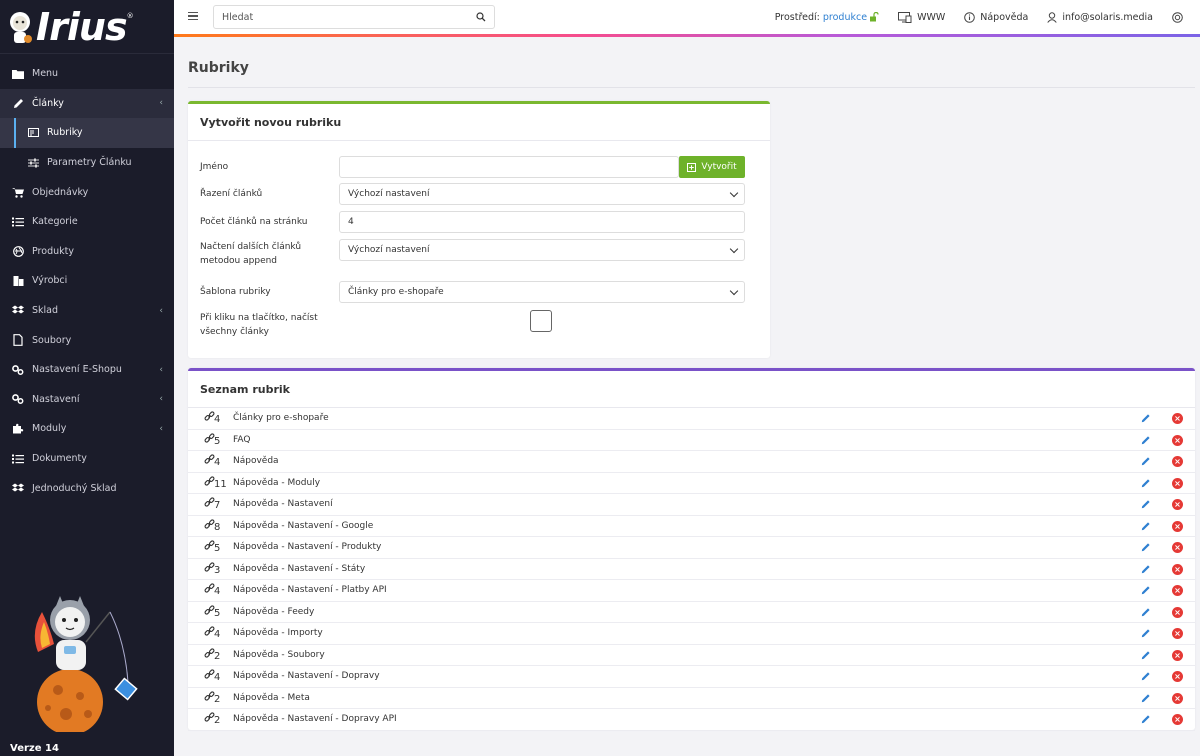 The height and width of the screenshot is (756, 1200). I want to click on per-page-input: 4, so click(542, 222).